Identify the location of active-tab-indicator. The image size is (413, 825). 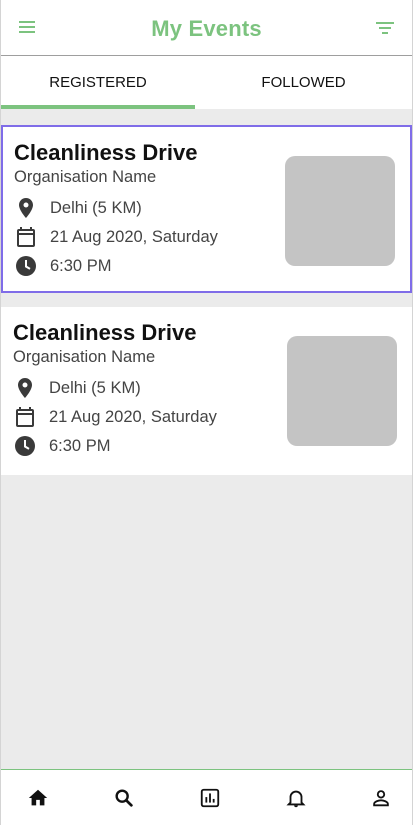
(98, 107).